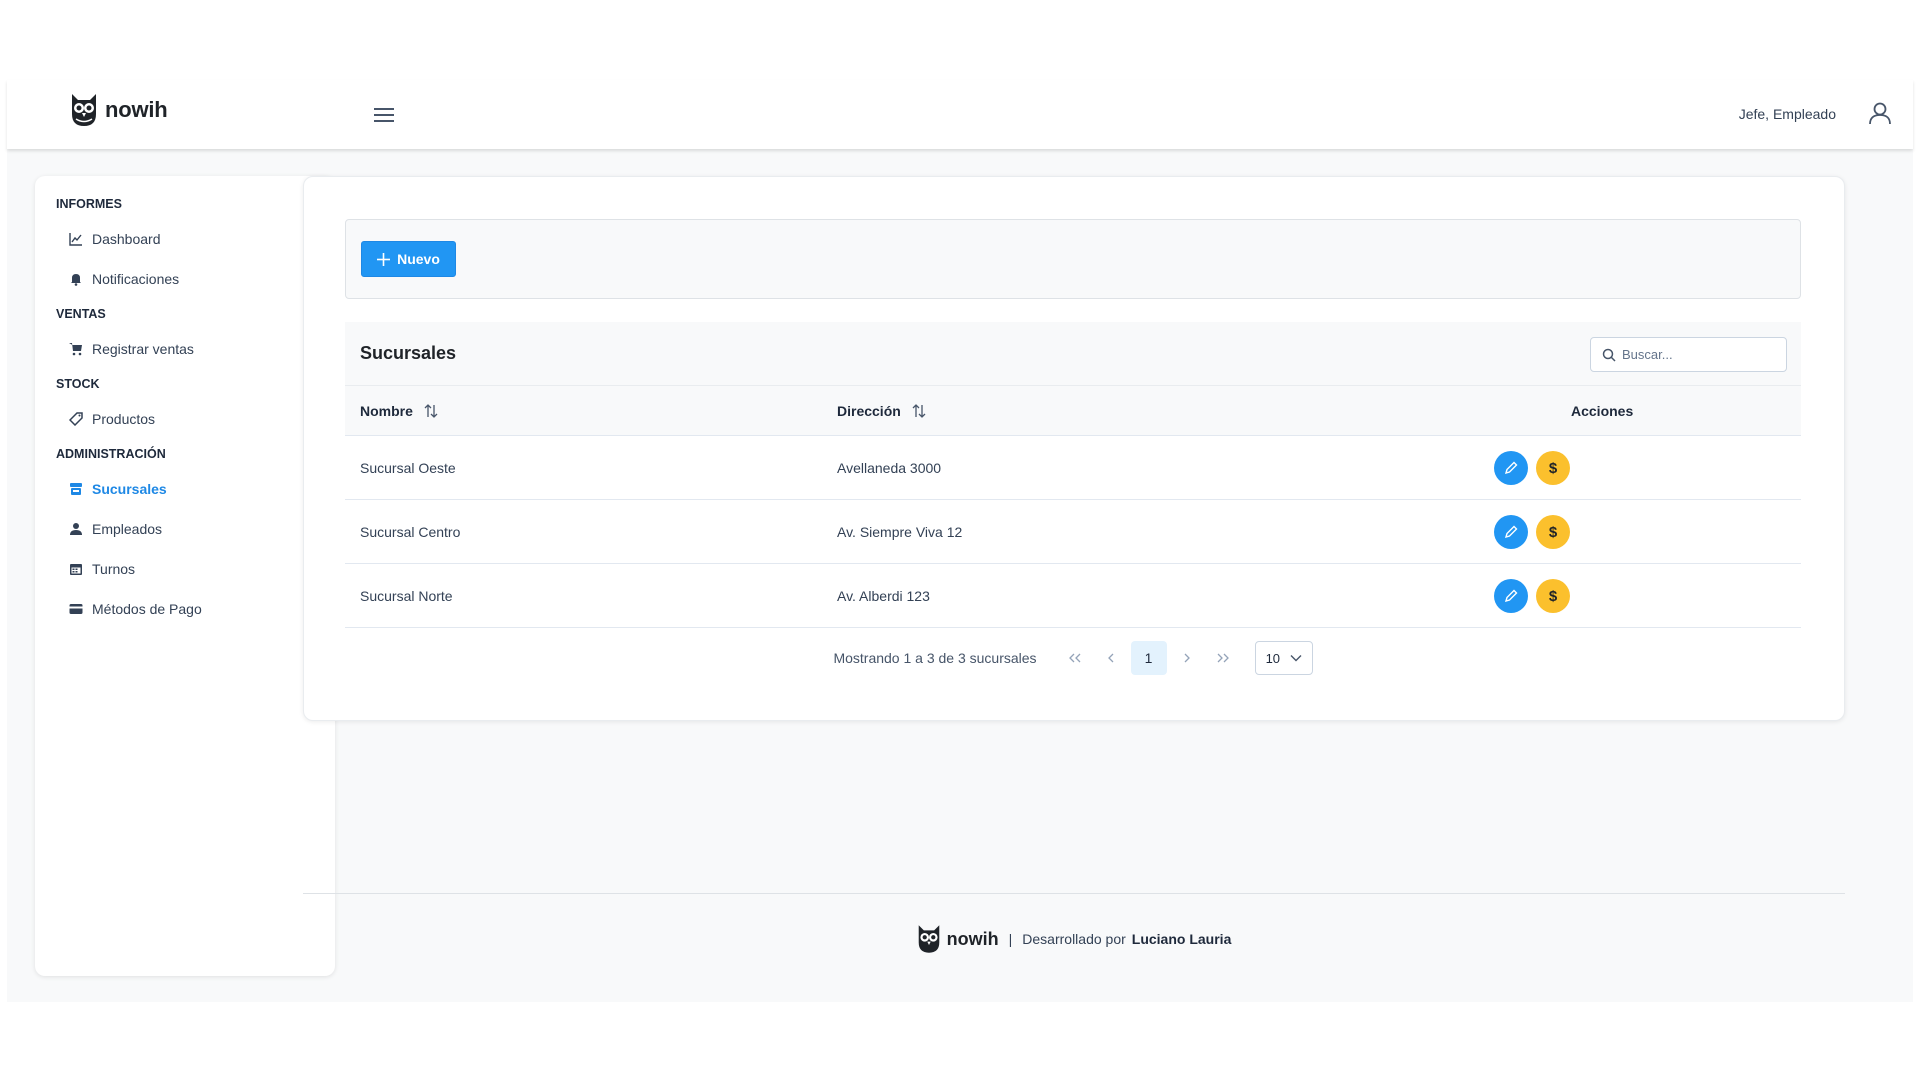 This screenshot has height=1080, width=1920. Describe the element at coordinates (75, 349) in the screenshot. I see `cart-icon` at that location.